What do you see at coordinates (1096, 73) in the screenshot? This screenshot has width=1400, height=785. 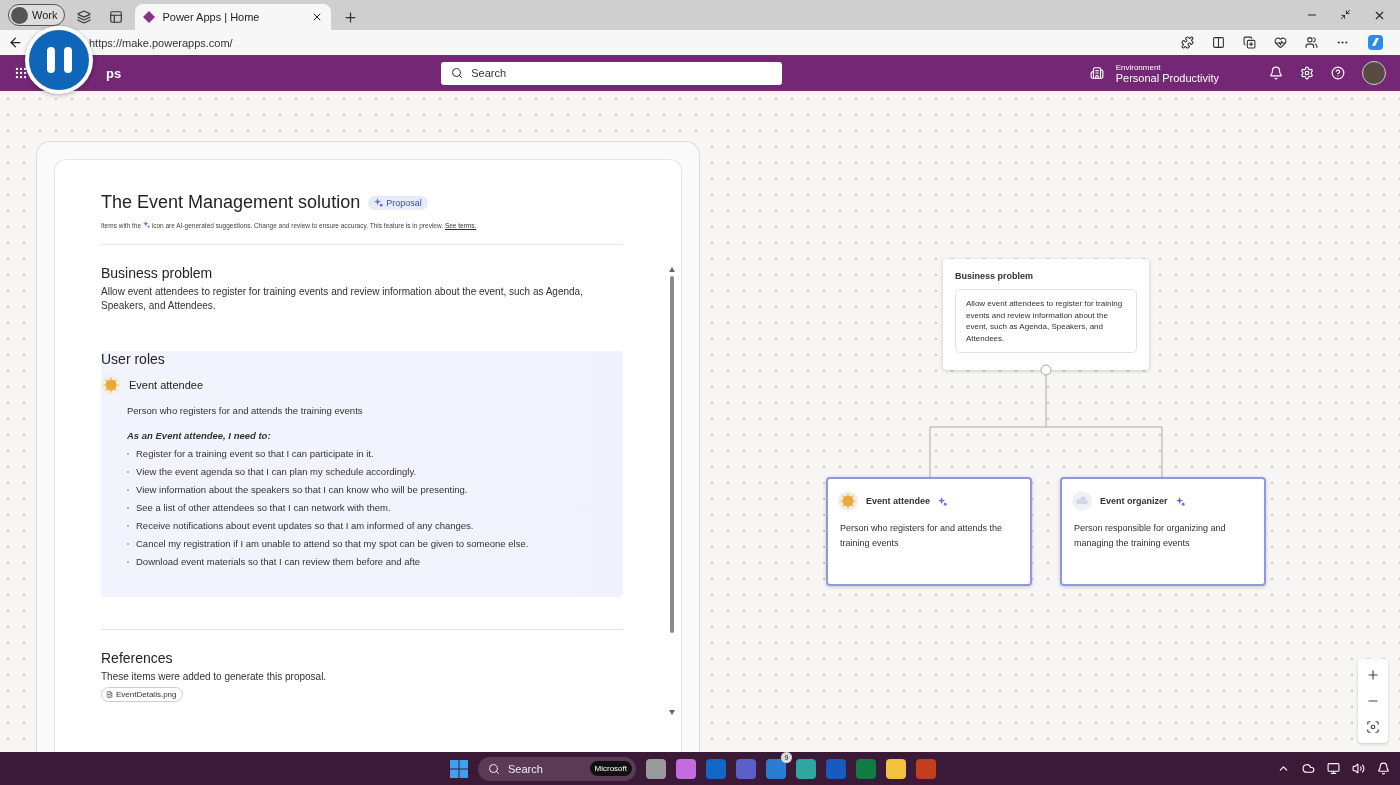 I see `environment-icon` at bounding box center [1096, 73].